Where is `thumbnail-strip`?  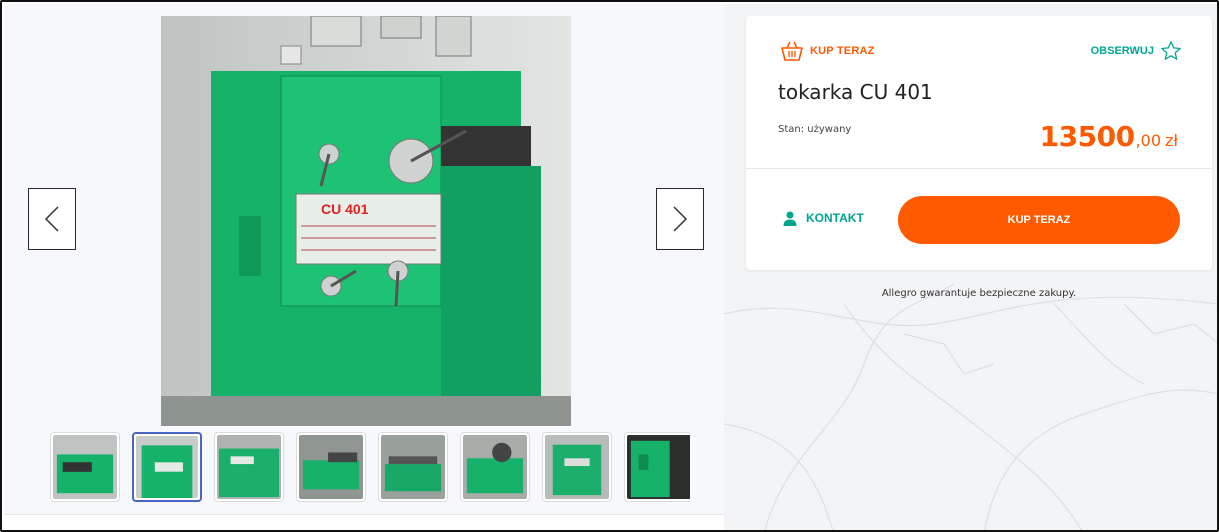
thumbnail-strip is located at coordinates (370, 469).